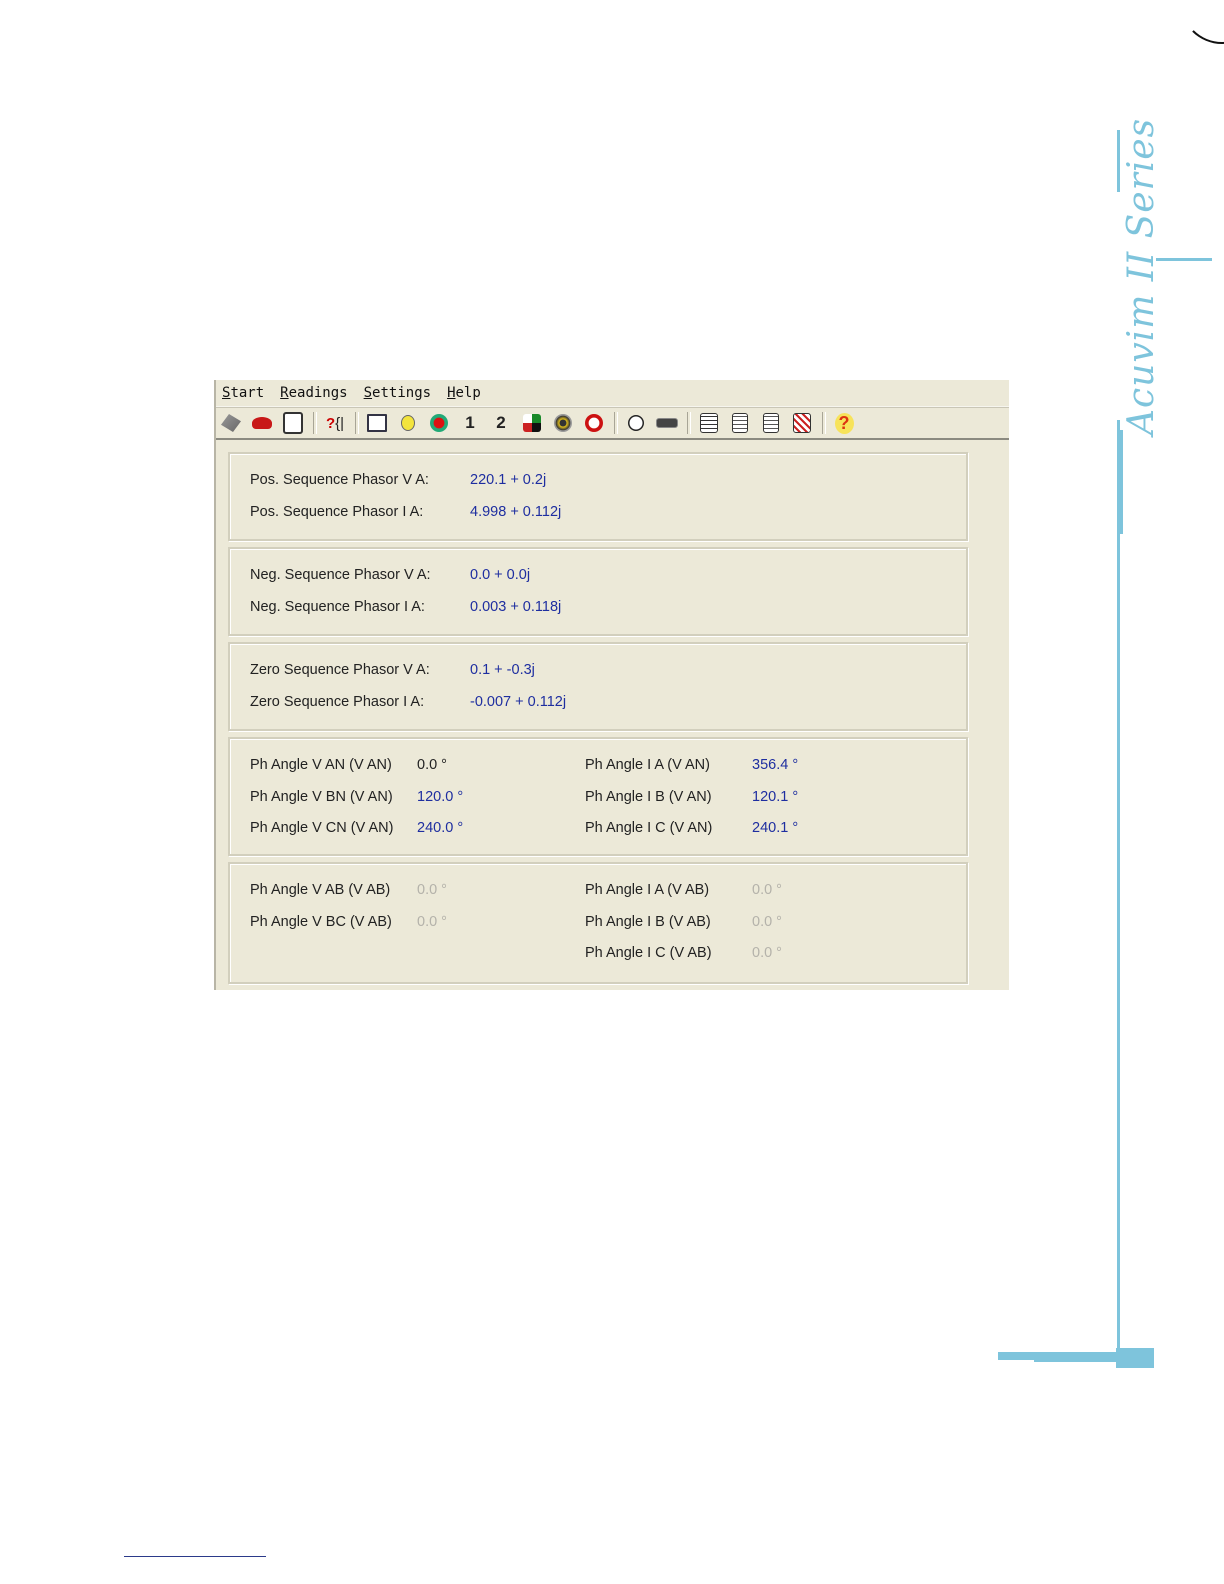 This screenshot has width=1224, height=1584. What do you see at coordinates (439, 423) in the screenshot?
I see `bug-icon` at bounding box center [439, 423].